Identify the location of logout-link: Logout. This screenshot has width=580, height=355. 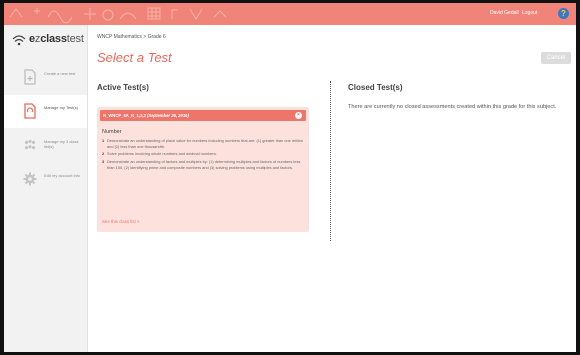
(529, 13).